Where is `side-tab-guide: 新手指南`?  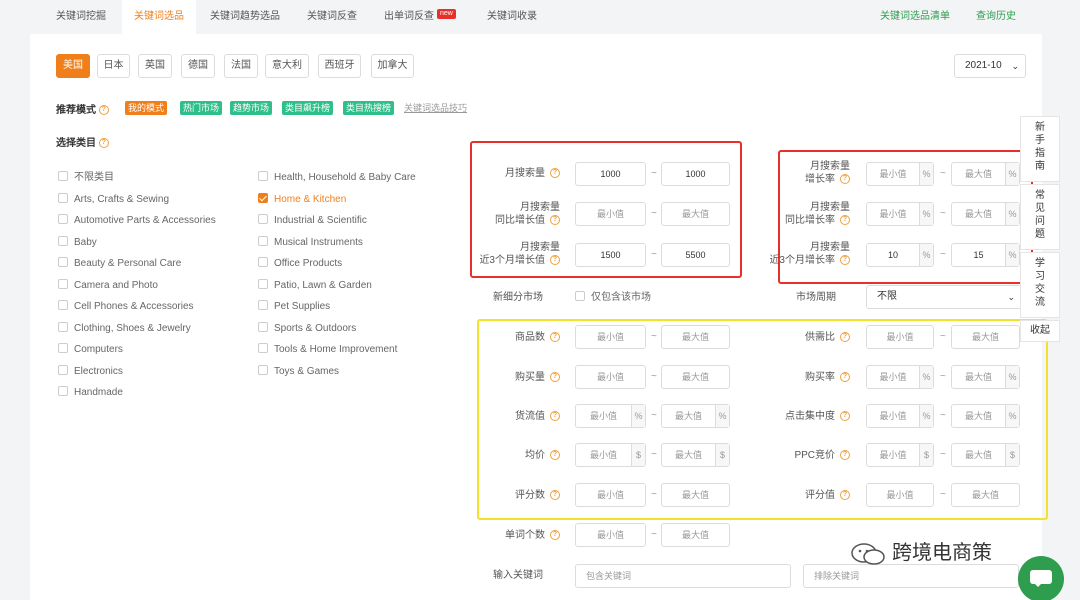 side-tab-guide: 新手指南 is located at coordinates (1040, 149).